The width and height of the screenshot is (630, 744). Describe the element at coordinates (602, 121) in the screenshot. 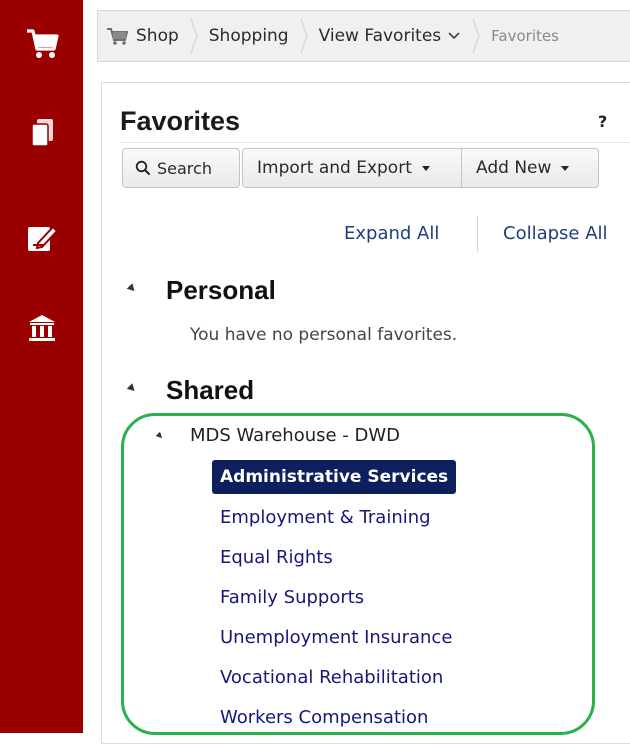

I see `help-button: ?` at that location.